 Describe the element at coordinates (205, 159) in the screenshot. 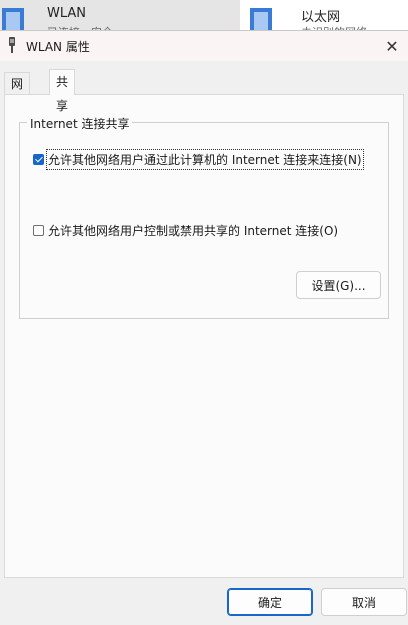

I see `allow-share-label: 允许其他网络用户通过此计算机的 Internet 连接来连接(N)` at that location.